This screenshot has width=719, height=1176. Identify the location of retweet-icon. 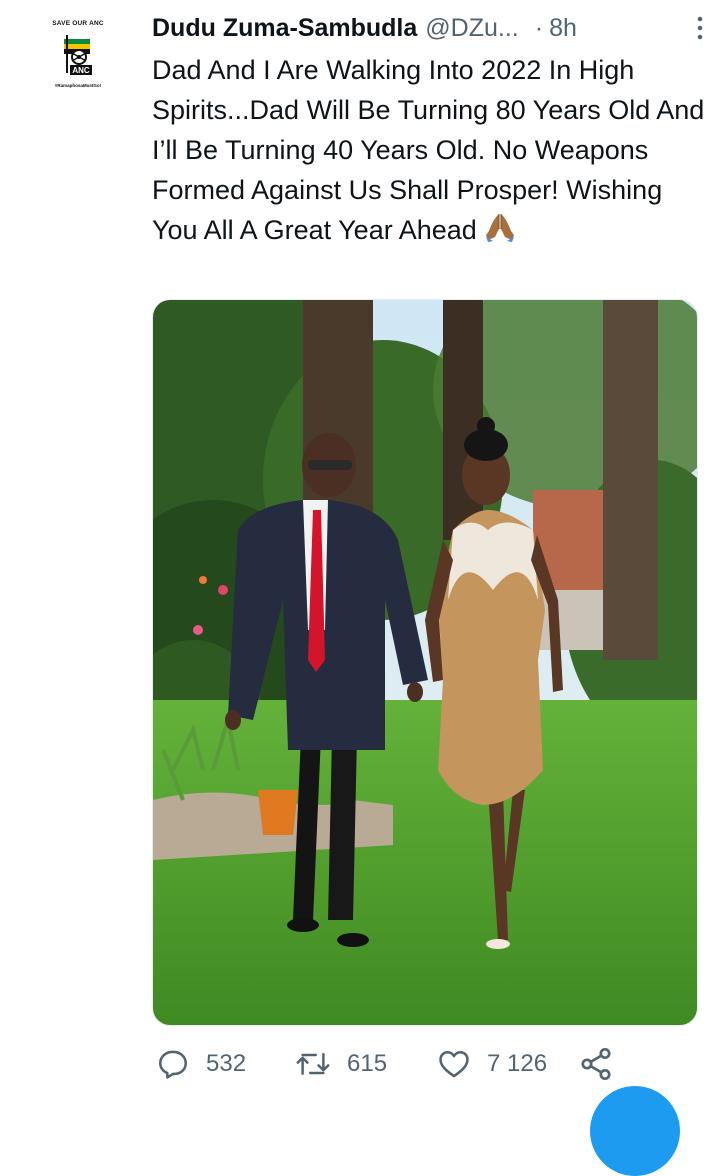
(313, 1064).